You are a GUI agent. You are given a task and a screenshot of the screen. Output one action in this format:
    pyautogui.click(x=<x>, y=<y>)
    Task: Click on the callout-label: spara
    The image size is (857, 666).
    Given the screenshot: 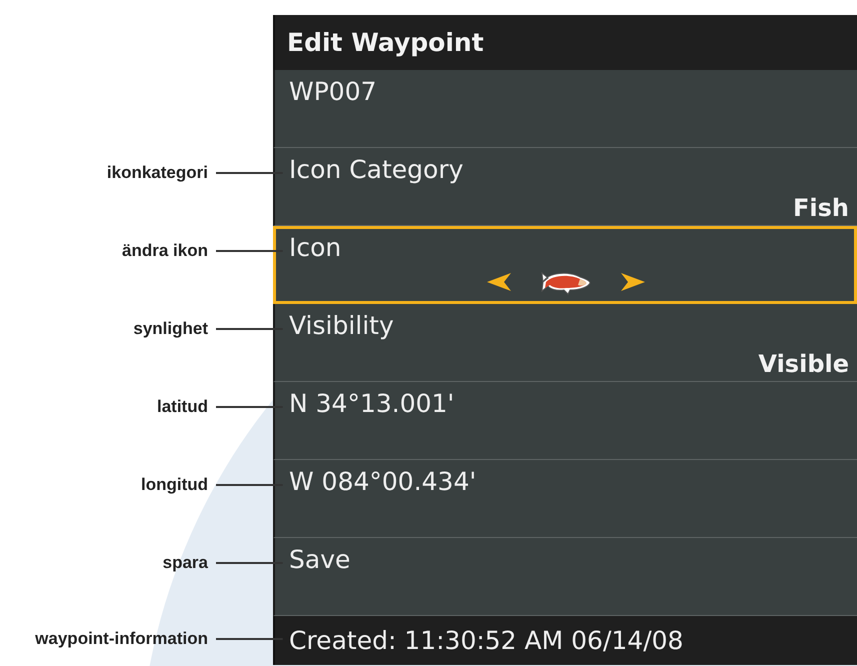 What is the action you would take?
    pyautogui.click(x=185, y=563)
    